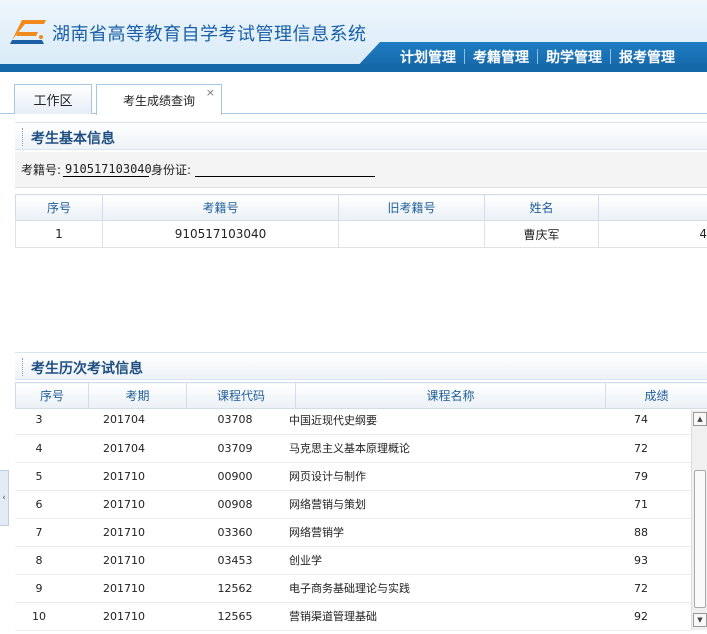 Image resolution: width=707 pixels, height=634 pixels. I want to click on table-row: 8 201710 03453 创业学 93, so click(353, 560).